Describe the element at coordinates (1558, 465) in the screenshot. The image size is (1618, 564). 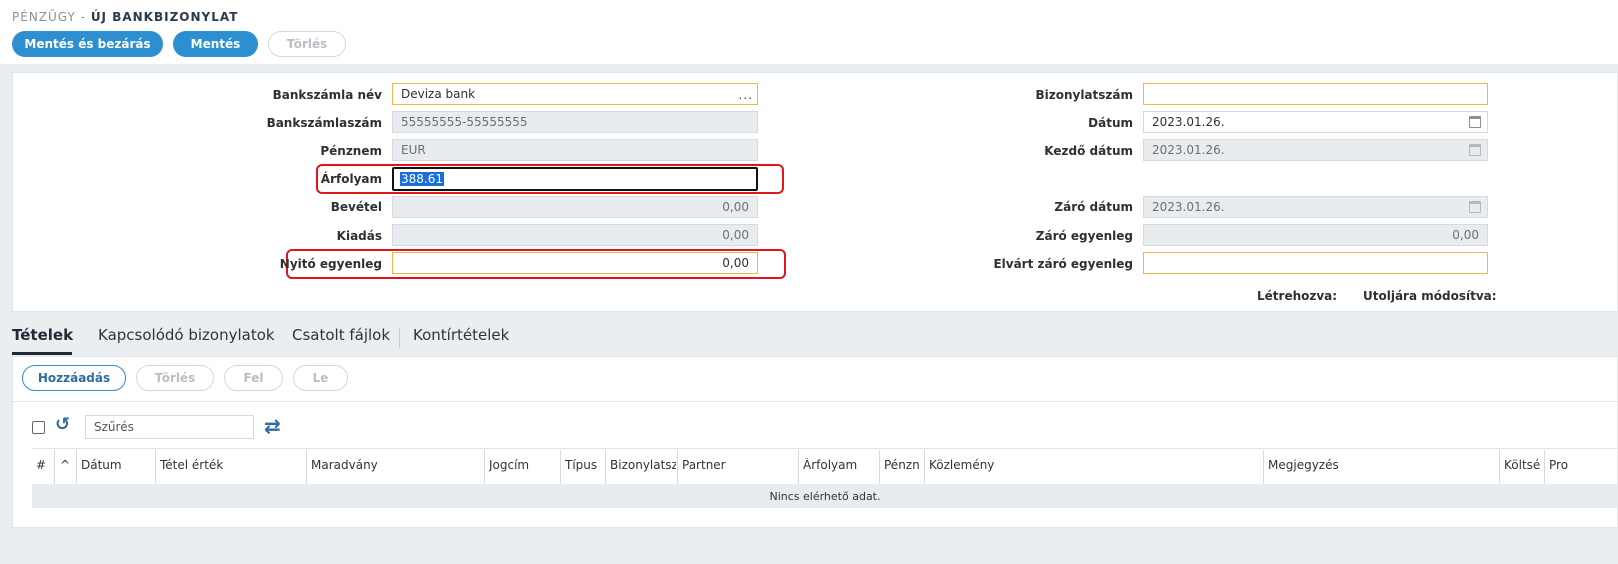
I see `col-project: Pro` at that location.